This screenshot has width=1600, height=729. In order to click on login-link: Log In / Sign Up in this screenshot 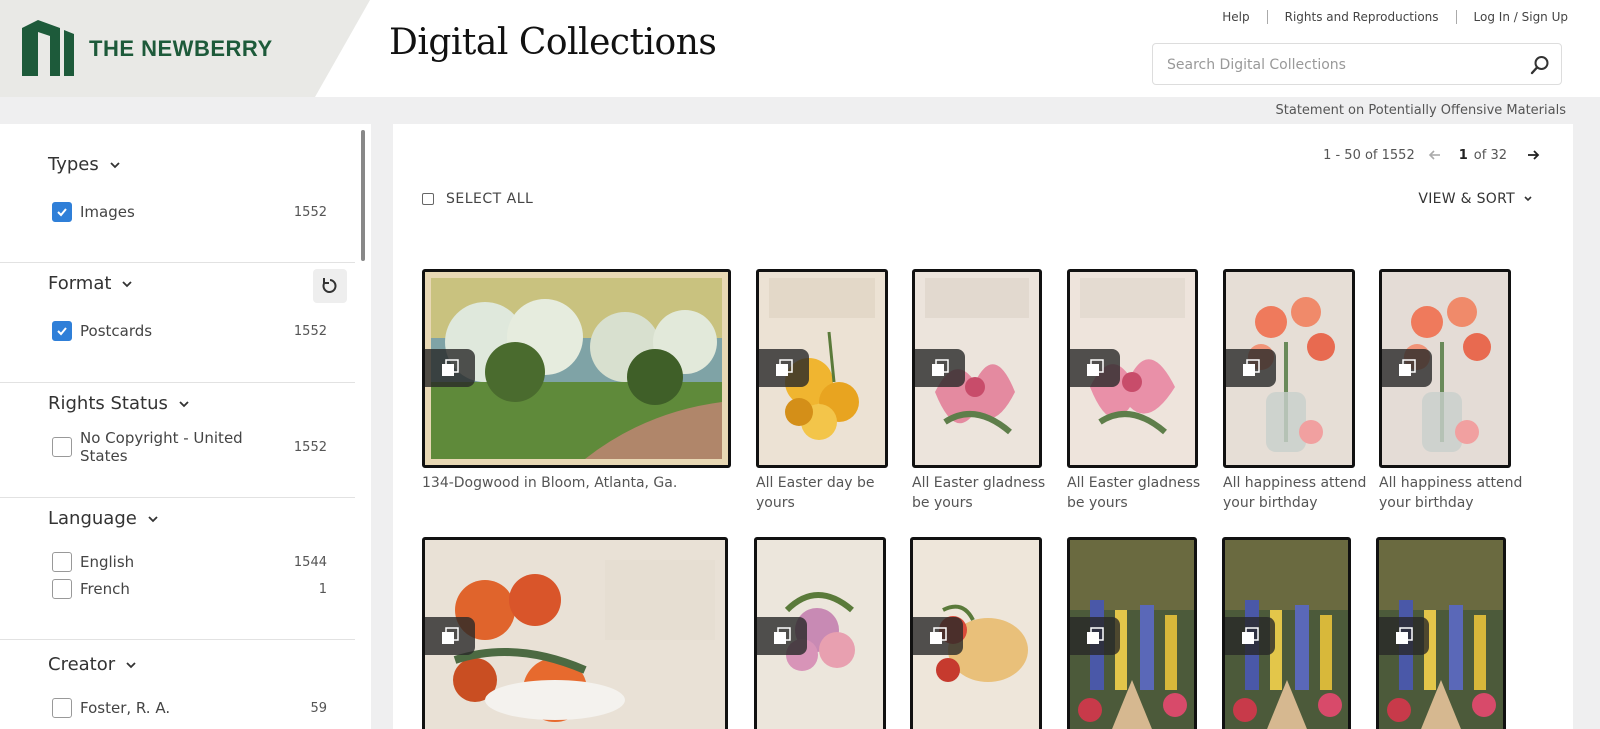, I will do `click(1521, 17)`.